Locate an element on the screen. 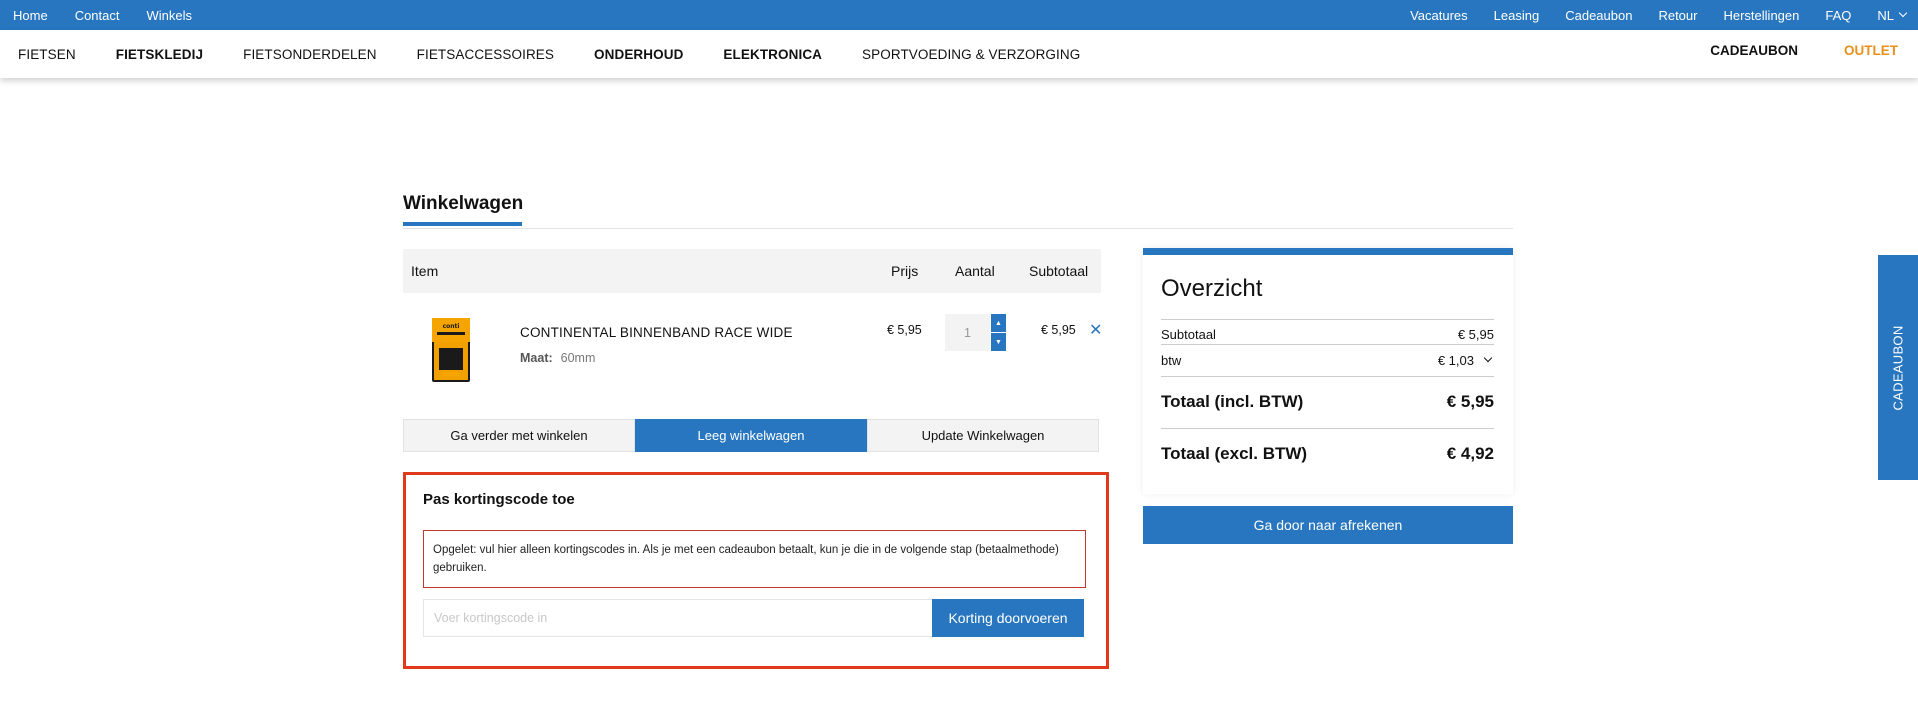 The height and width of the screenshot is (717, 1918). page-title: Winkelwagen is located at coordinates (463, 203).